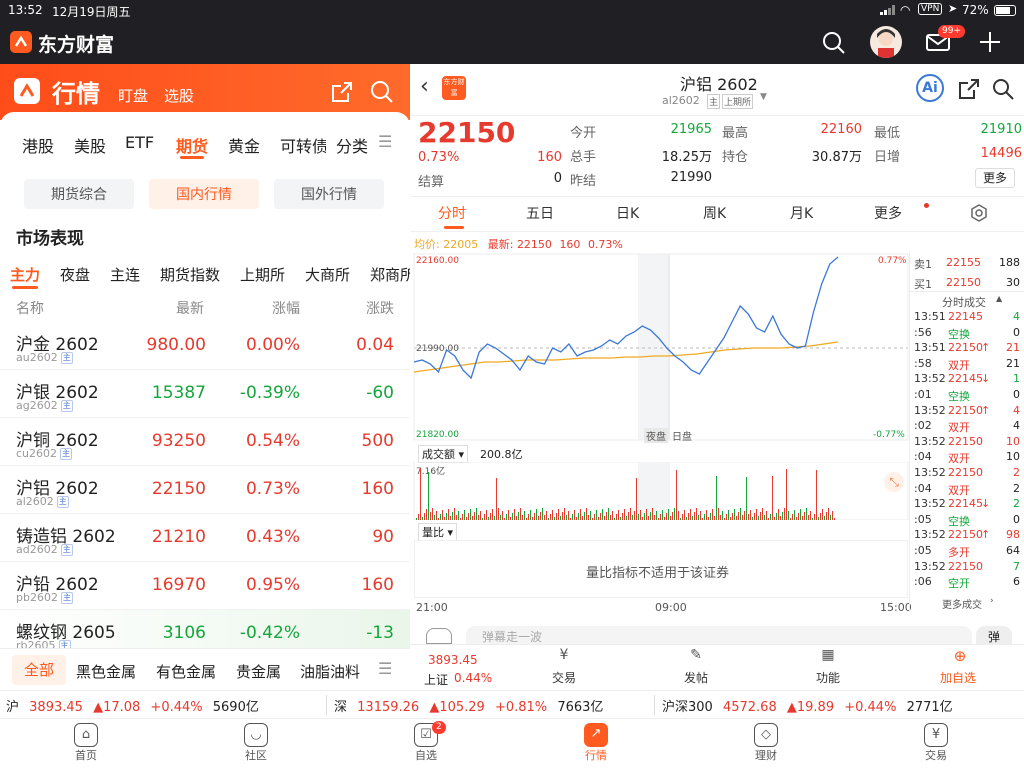 The image size is (1024, 768). I want to click on subtab-main: 主力, so click(25, 274).